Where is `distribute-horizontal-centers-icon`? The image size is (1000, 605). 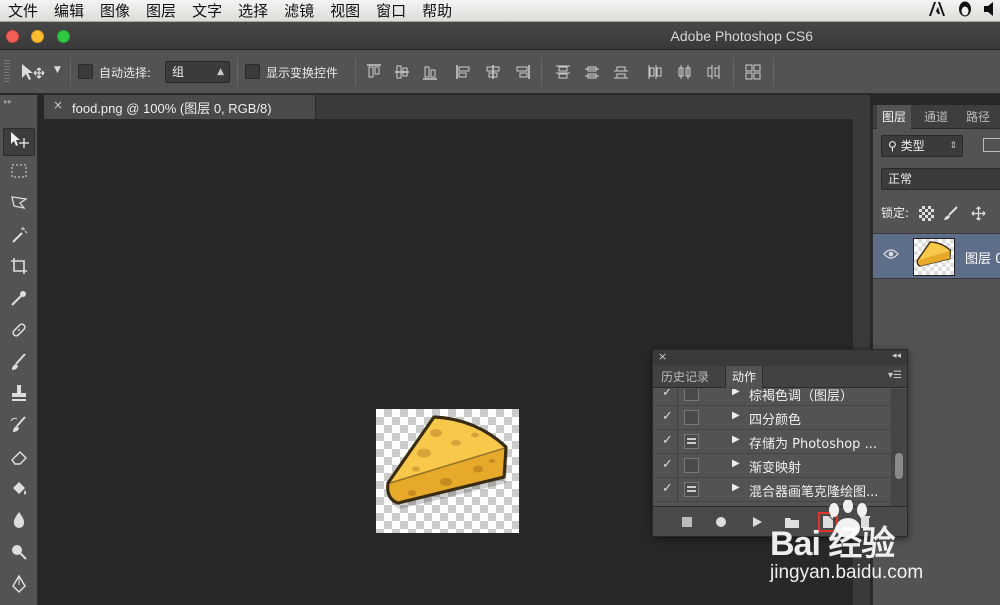 distribute-horizontal-centers-icon is located at coordinates (684, 72).